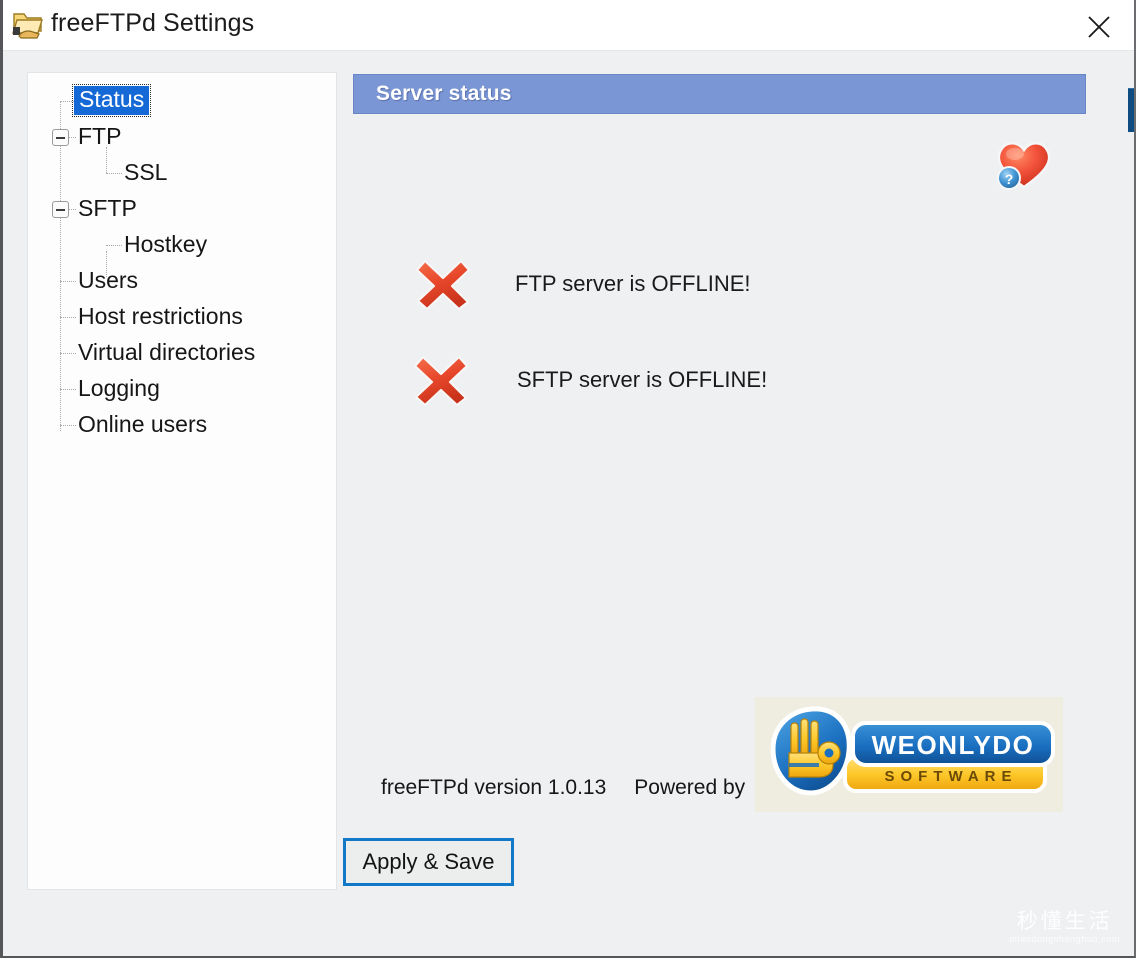 The image size is (1136, 958). I want to click on title-bar: freeFTPd Settings, so click(568, 25).